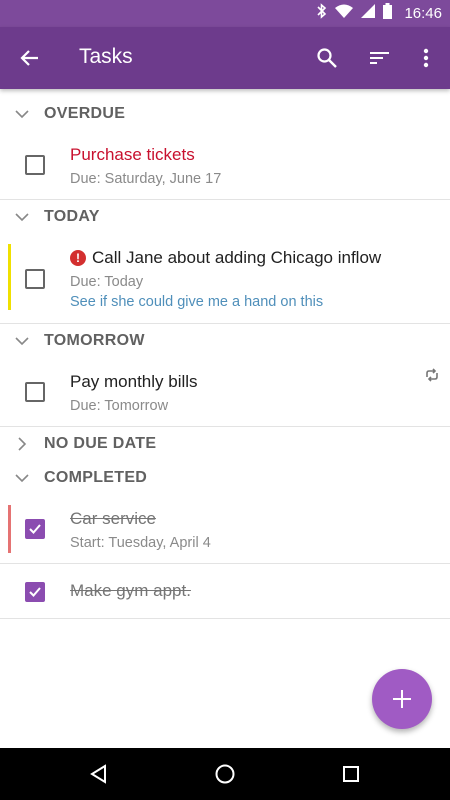 This screenshot has width=450, height=800. I want to click on home-circle-icon, so click(225, 774).